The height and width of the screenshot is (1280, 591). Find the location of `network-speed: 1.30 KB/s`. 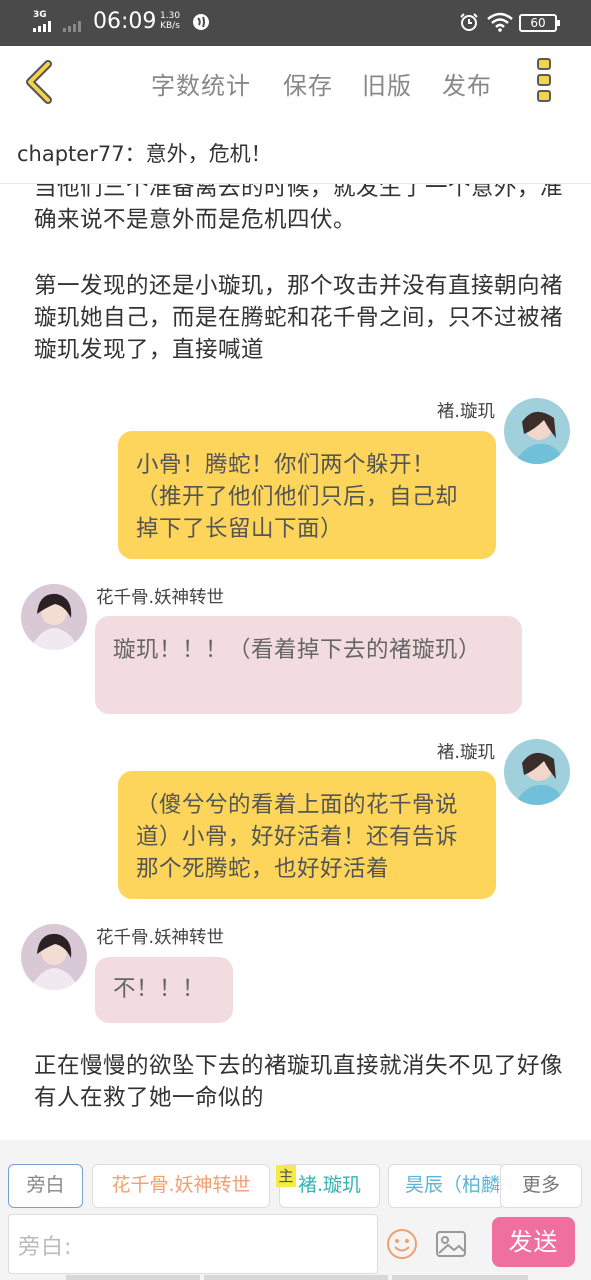

network-speed: 1.30 KB/s is located at coordinates (170, 21).